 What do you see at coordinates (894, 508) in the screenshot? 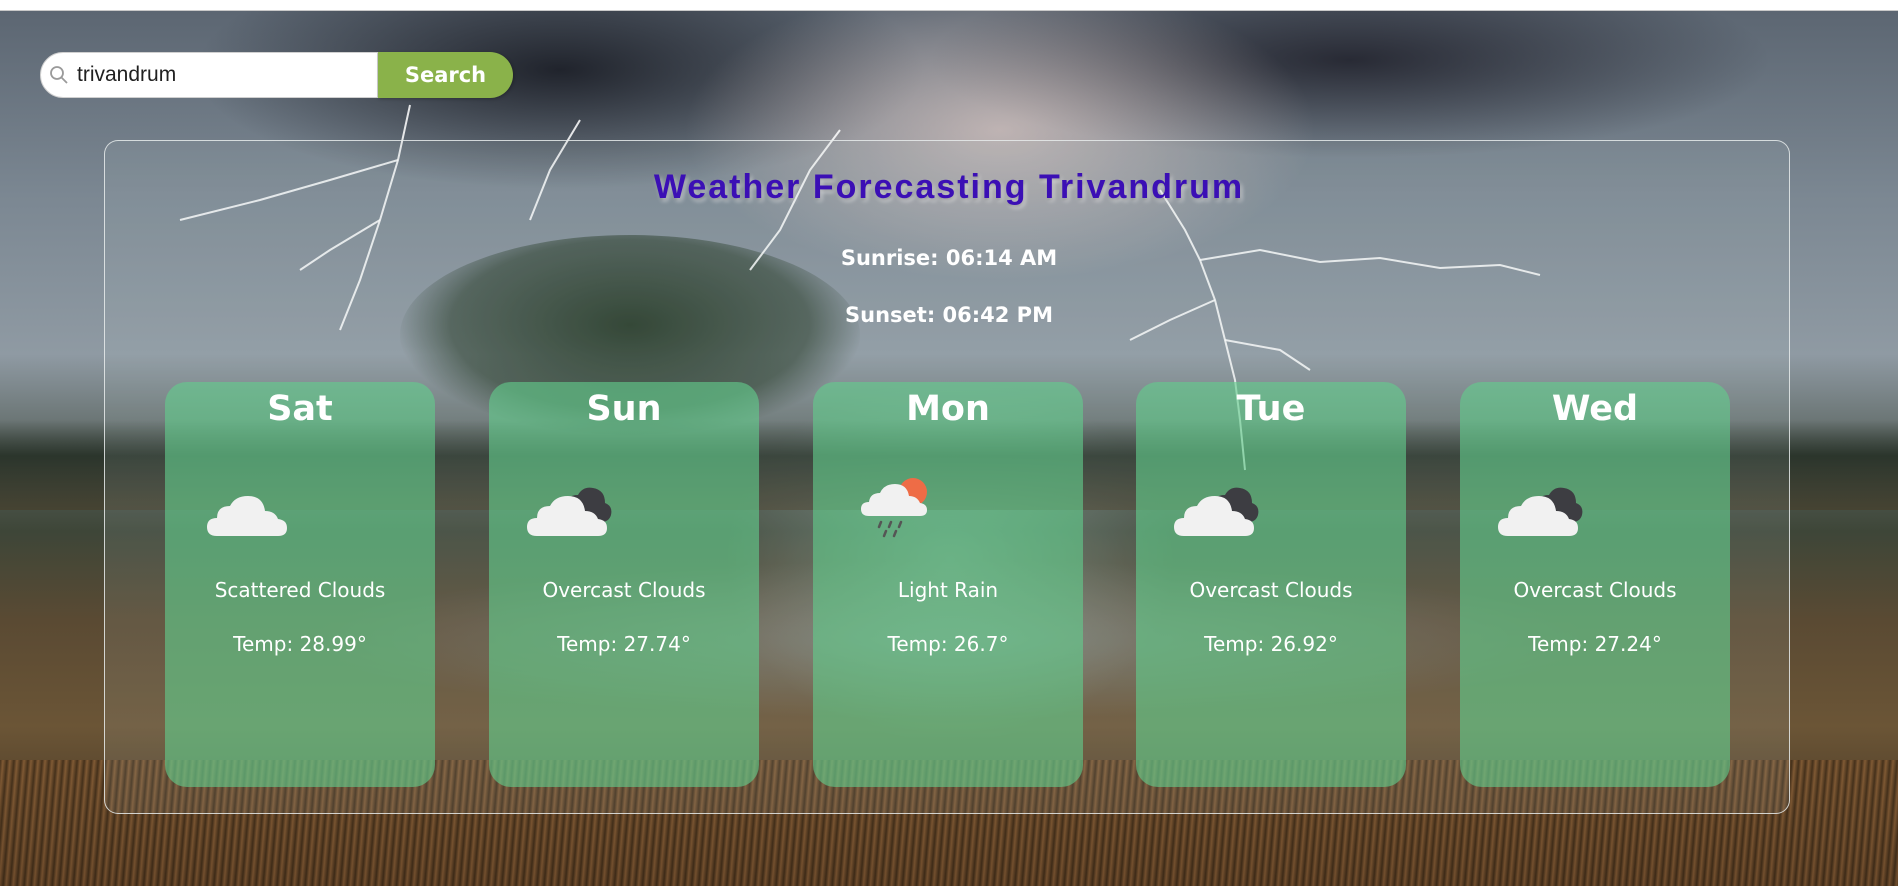
I see `light-rain-icon` at bounding box center [894, 508].